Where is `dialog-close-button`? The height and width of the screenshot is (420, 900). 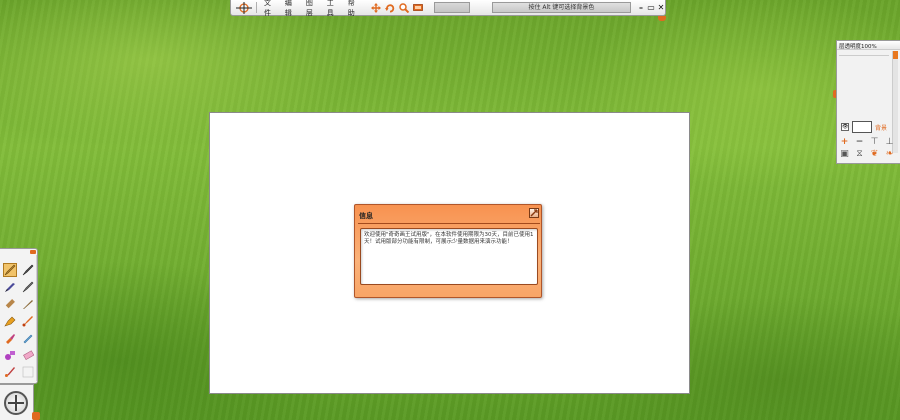 dialog-close-button is located at coordinates (534, 213).